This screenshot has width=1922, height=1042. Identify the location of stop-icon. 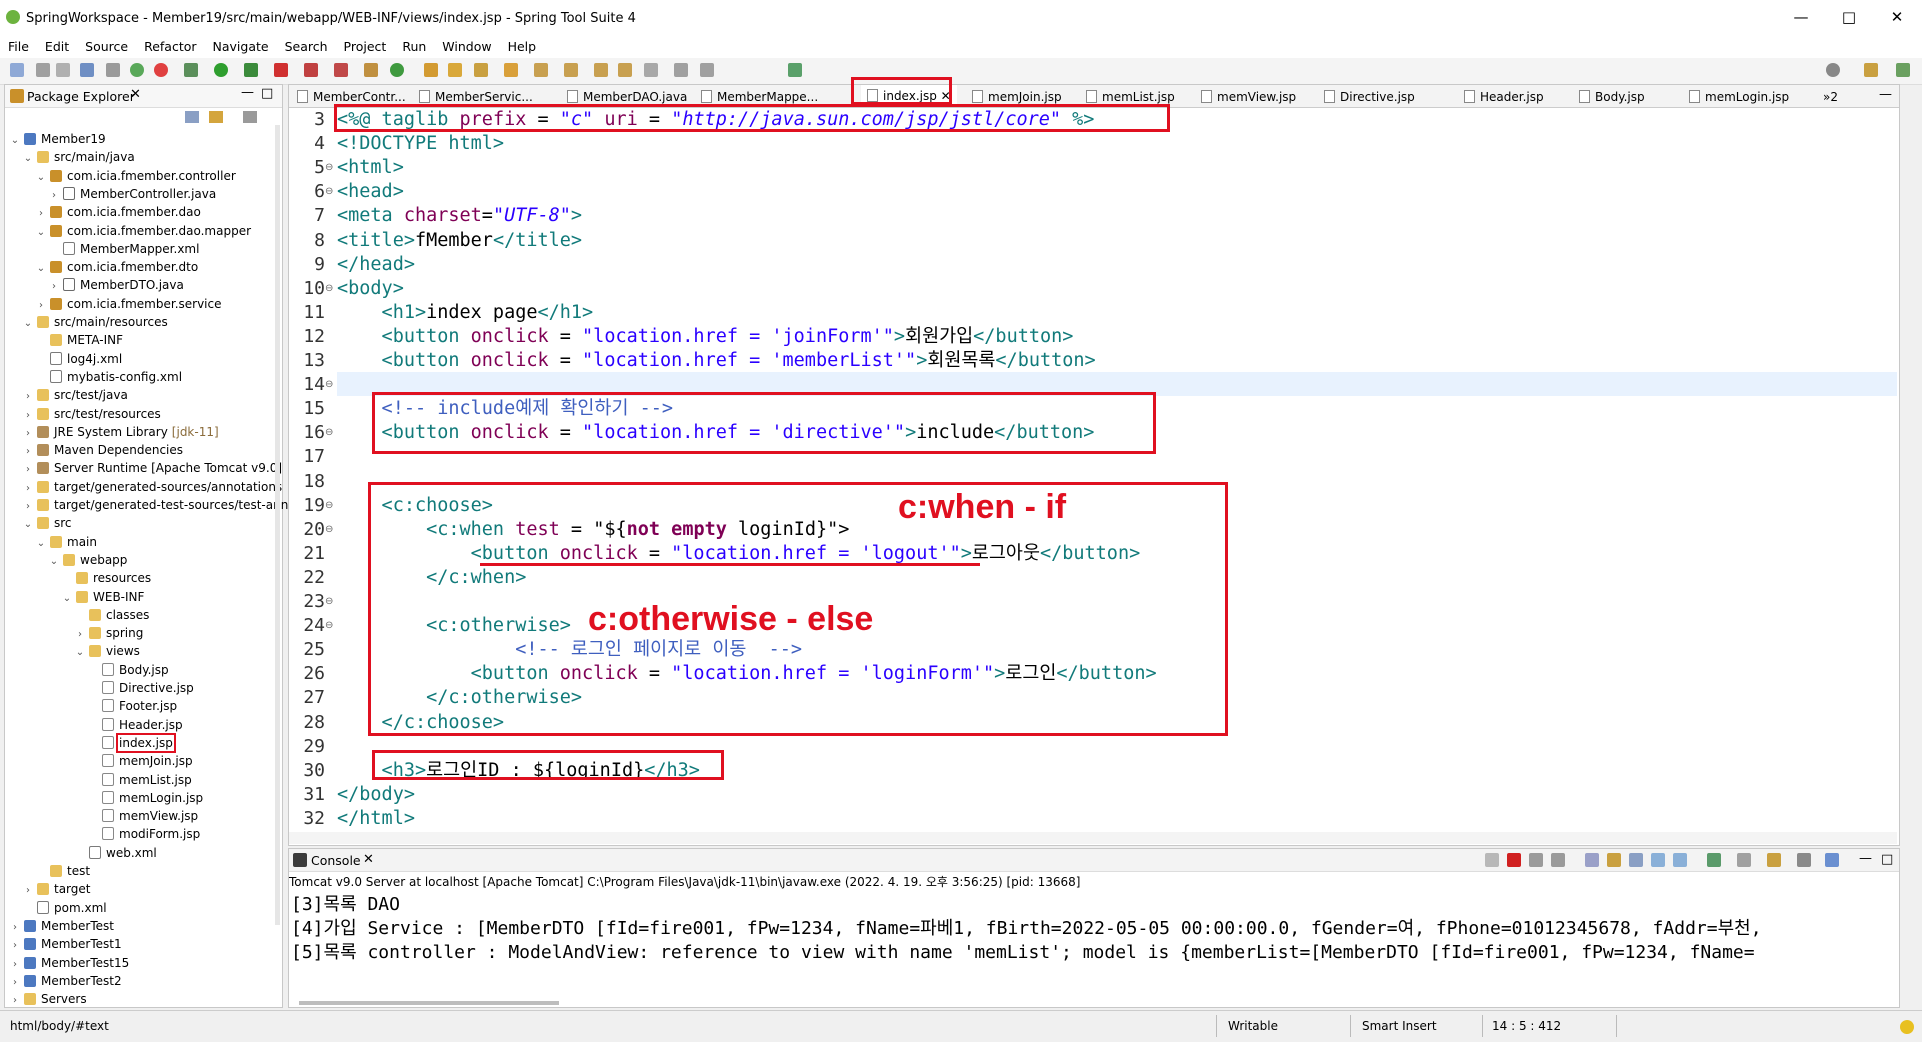
(161, 70).